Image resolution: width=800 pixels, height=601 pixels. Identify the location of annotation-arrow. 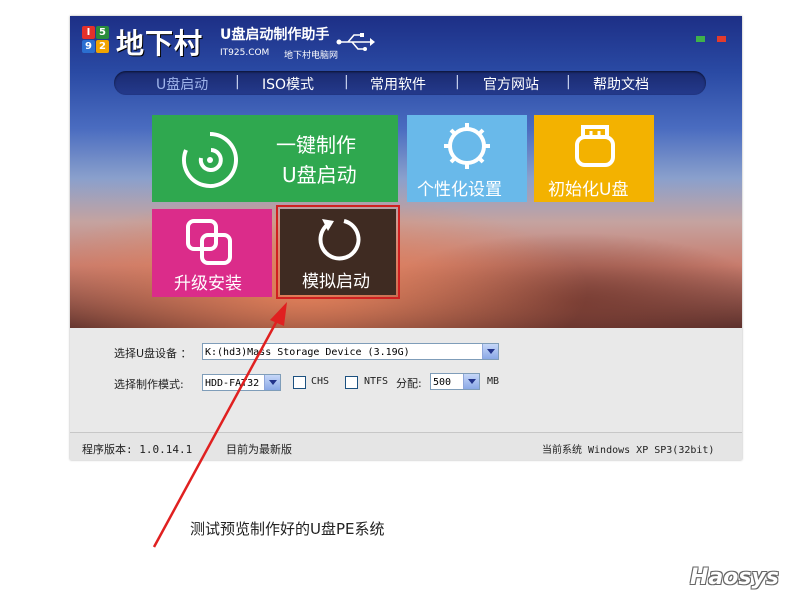
(219, 425).